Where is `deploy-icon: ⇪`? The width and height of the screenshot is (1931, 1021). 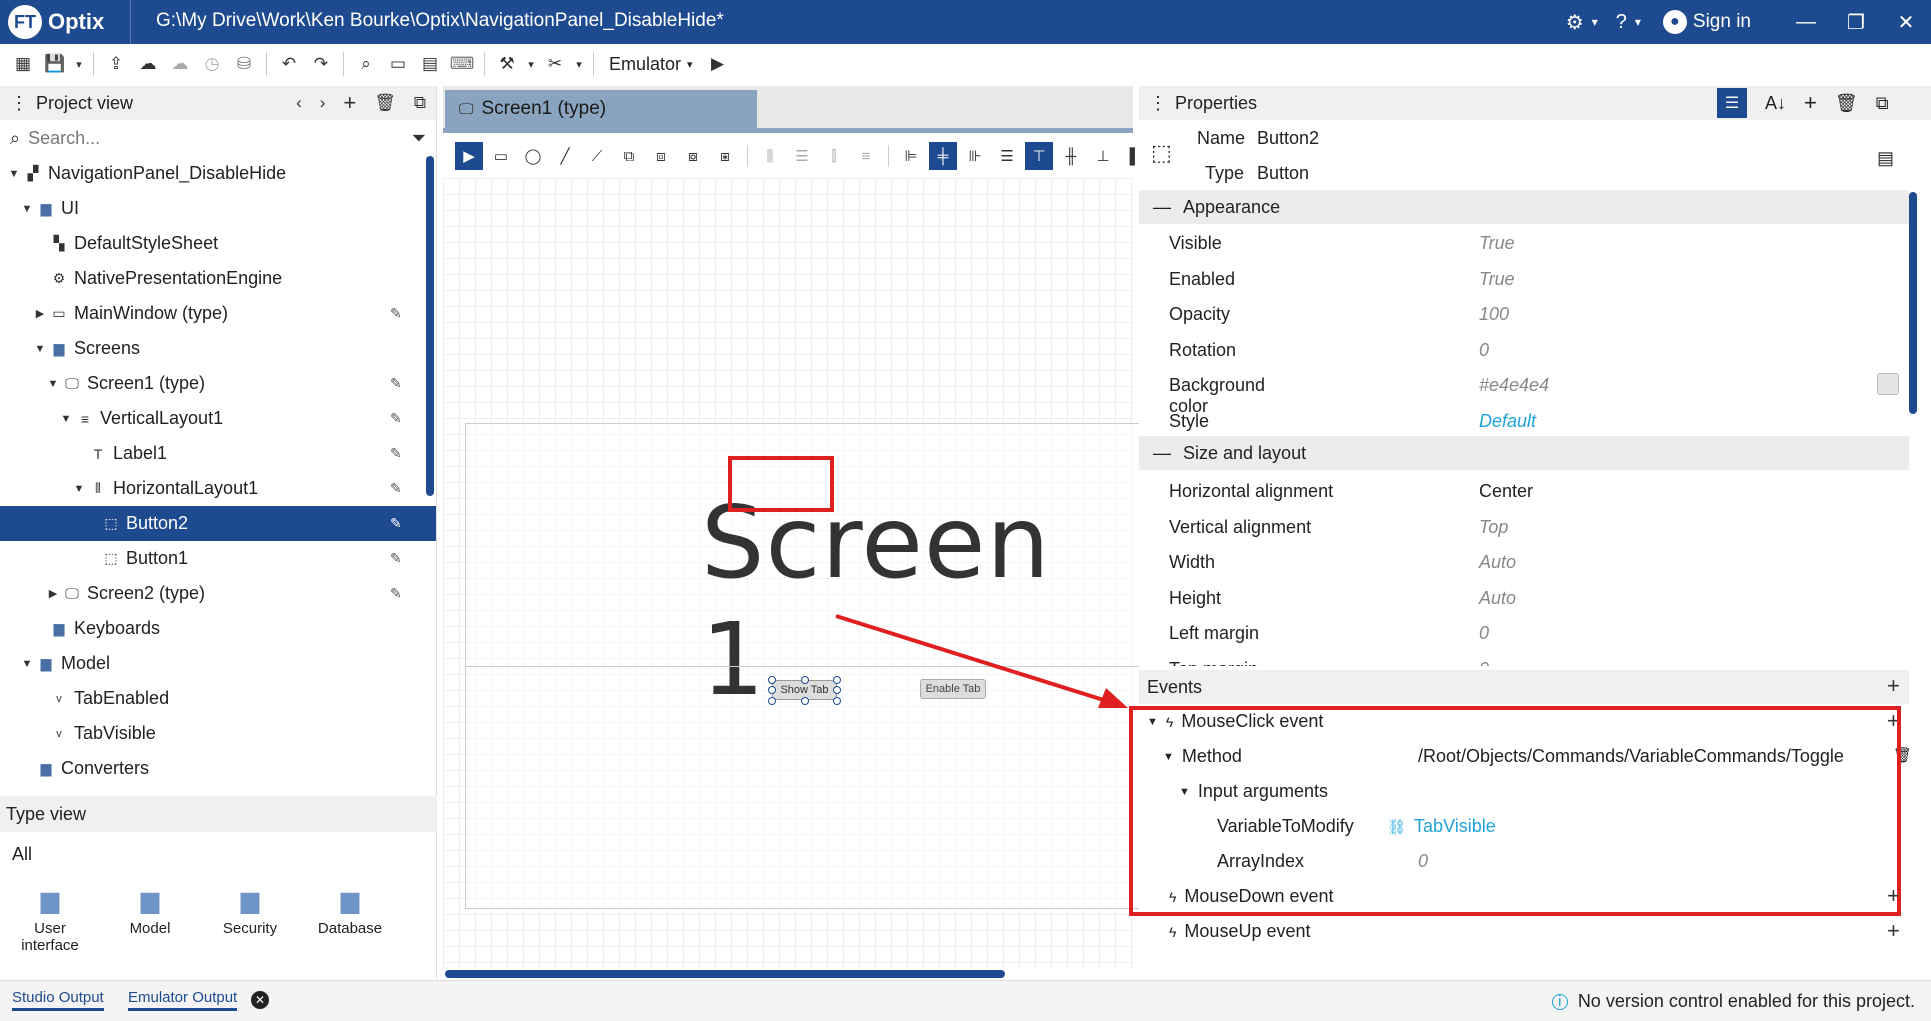
deploy-icon: ⇪ is located at coordinates (116, 64).